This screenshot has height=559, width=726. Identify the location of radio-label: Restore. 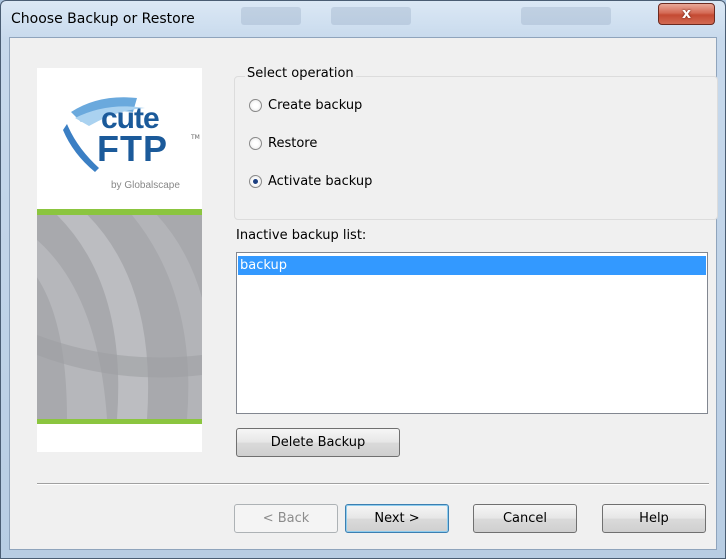
(293, 143).